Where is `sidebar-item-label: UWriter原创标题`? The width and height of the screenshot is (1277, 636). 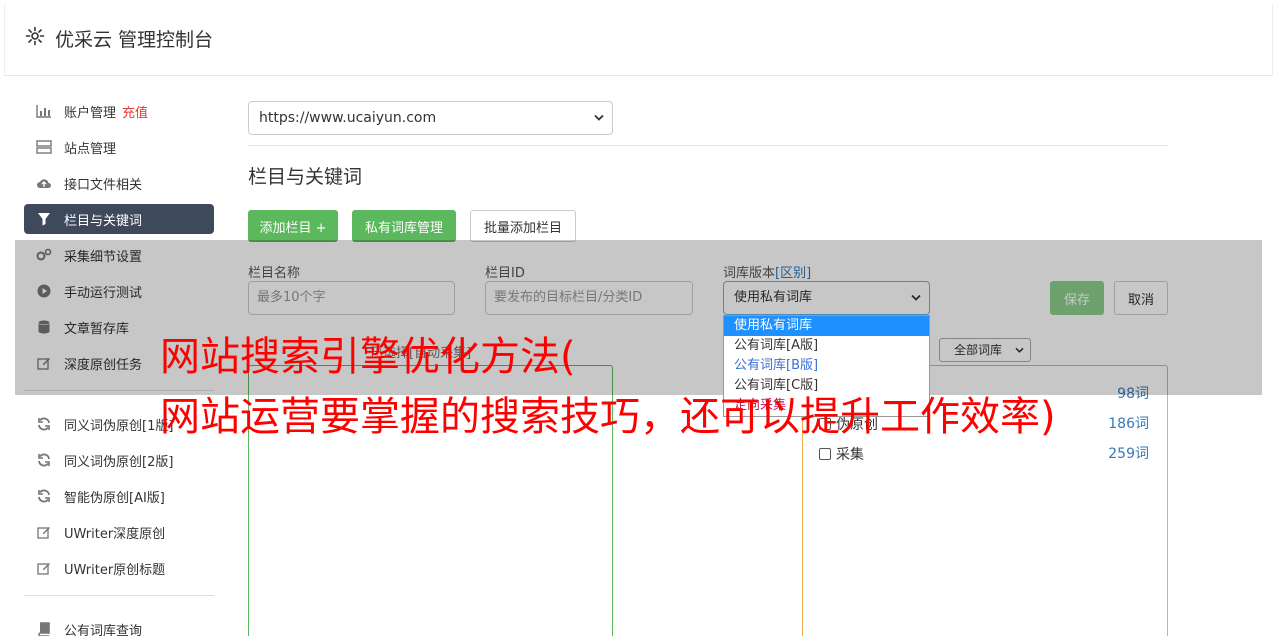 sidebar-item-label: UWriter原创标题 is located at coordinates (115, 570).